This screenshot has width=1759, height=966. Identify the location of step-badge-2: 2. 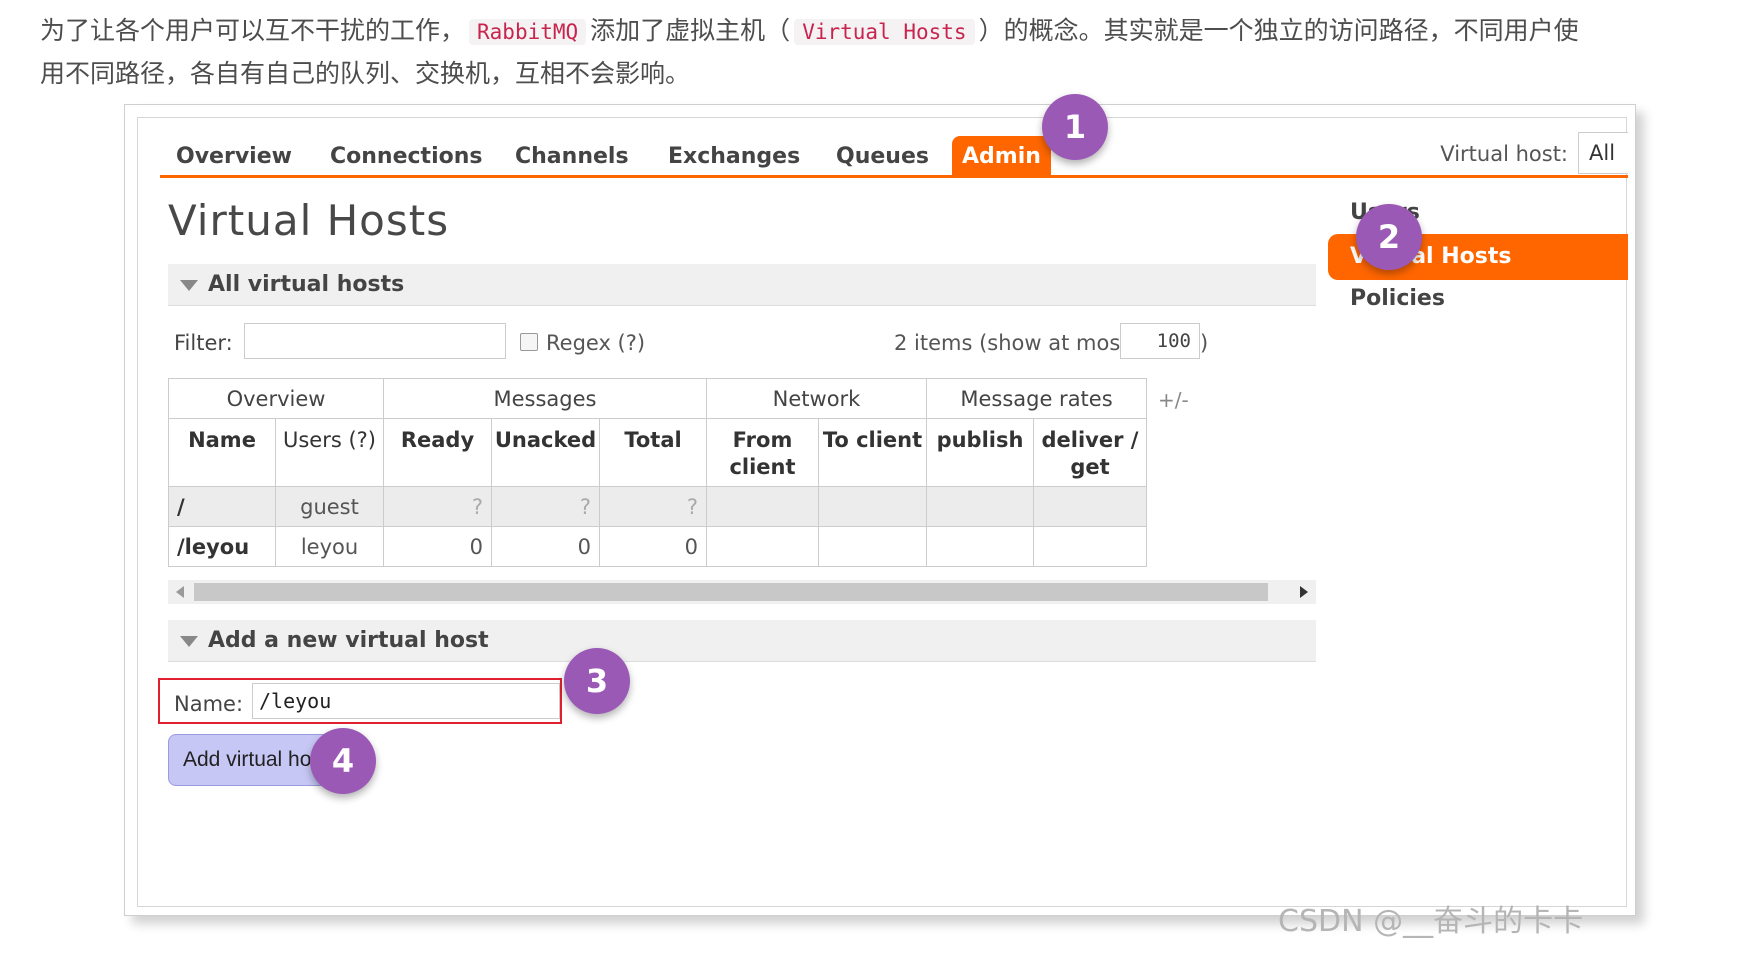
(1389, 237).